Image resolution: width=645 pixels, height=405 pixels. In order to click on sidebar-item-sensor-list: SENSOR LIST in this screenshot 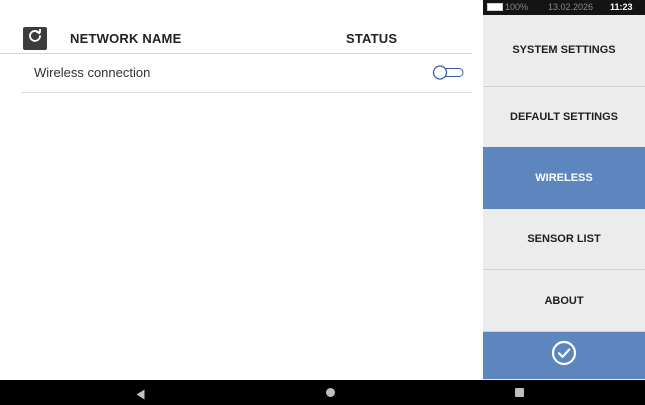, I will do `click(564, 239)`.